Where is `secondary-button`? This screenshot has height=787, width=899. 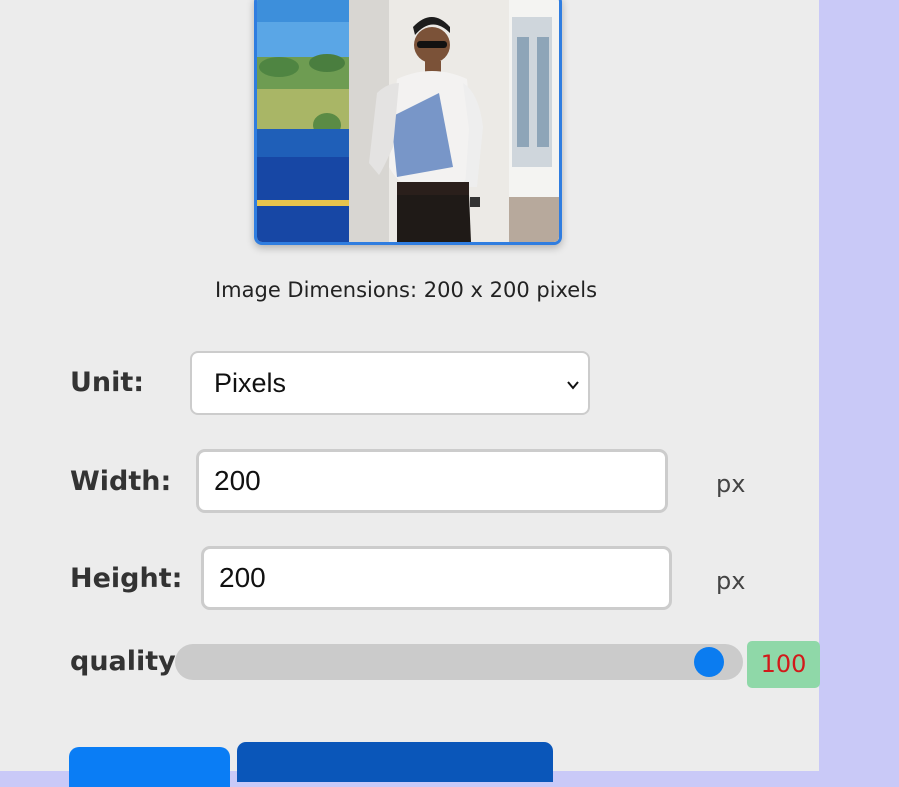
secondary-button is located at coordinates (395, 762).